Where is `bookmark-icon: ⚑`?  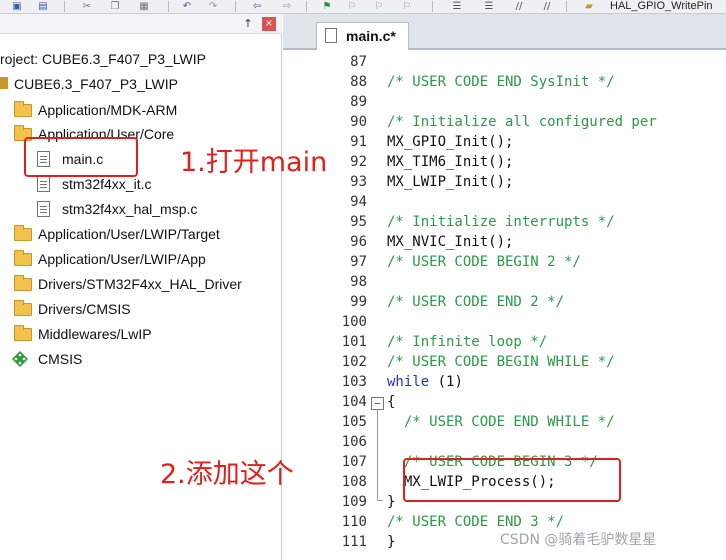
bookmark-icon: ⚑ is located at coordinates (327, 6).